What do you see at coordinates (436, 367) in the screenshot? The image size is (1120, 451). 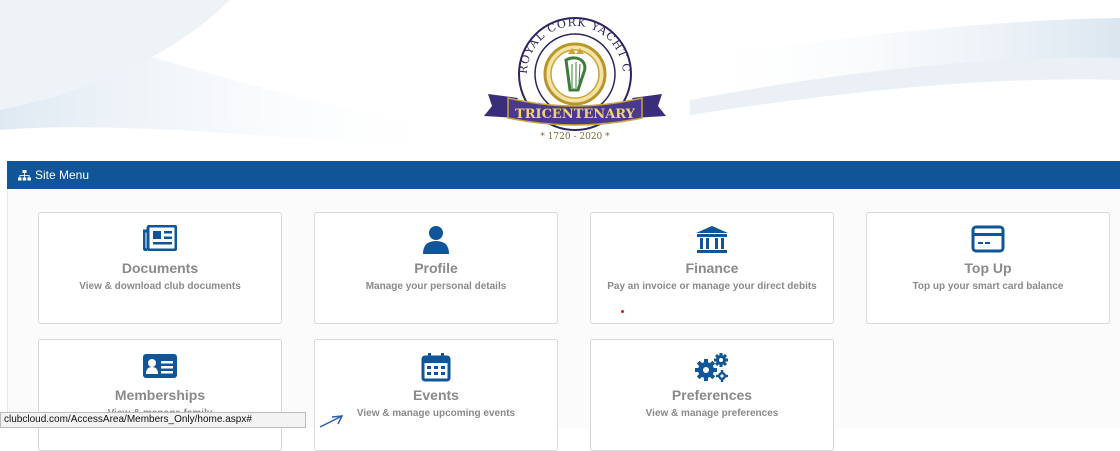 I see `calendar-icon` at bounding box center [436, 367].